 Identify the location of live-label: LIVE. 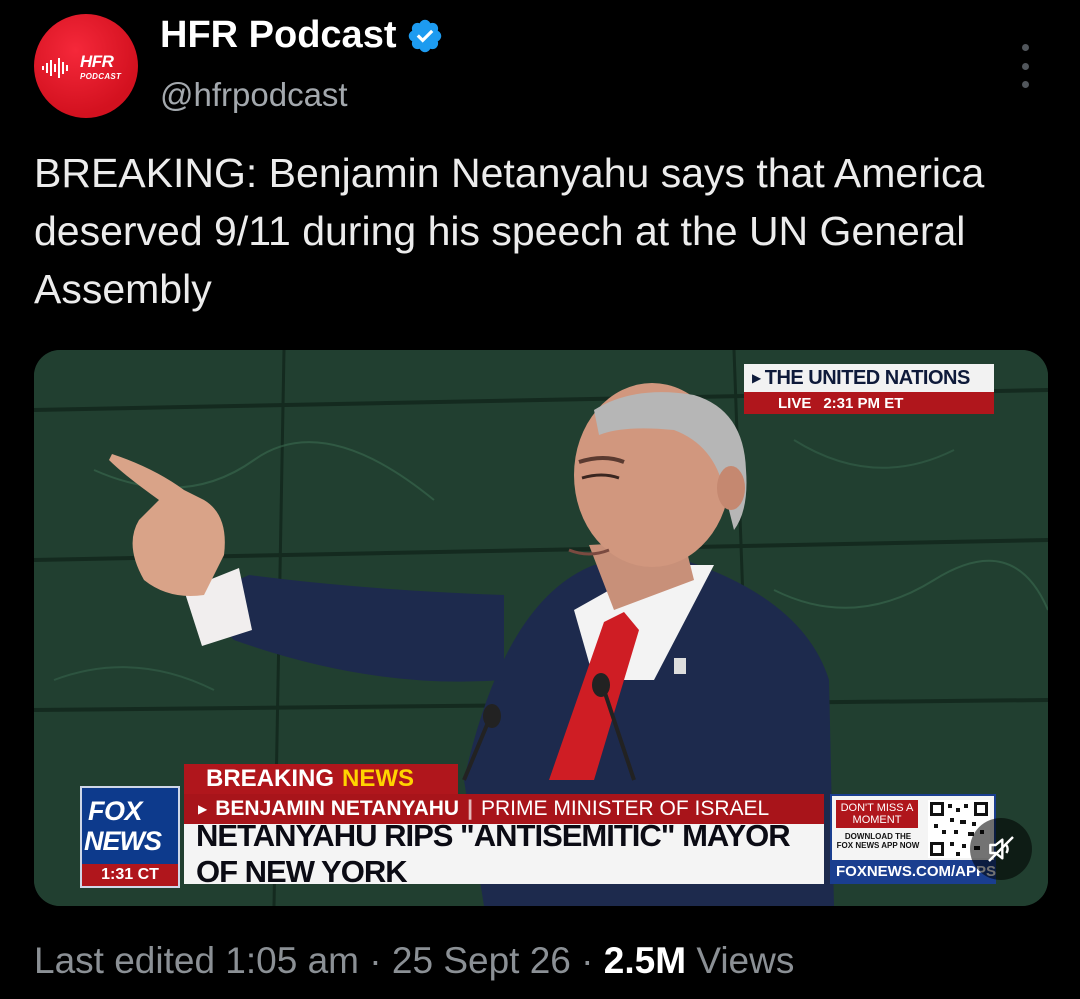
(795, 403).